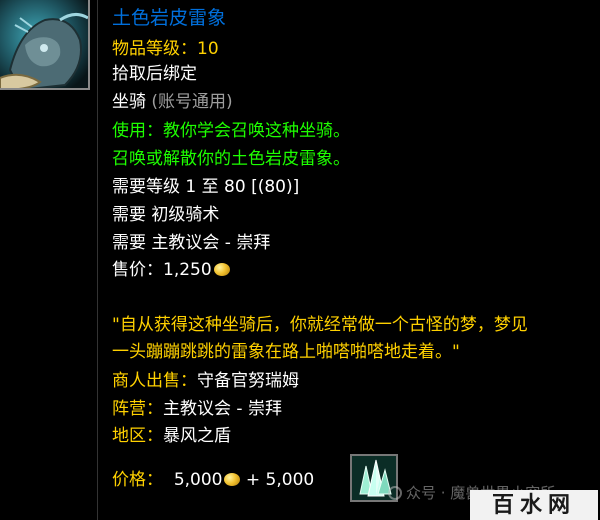  Describe the element at coordinates (166, 215) in the screenshot. I see `required-skill: 需要 初级骑术` at that location.